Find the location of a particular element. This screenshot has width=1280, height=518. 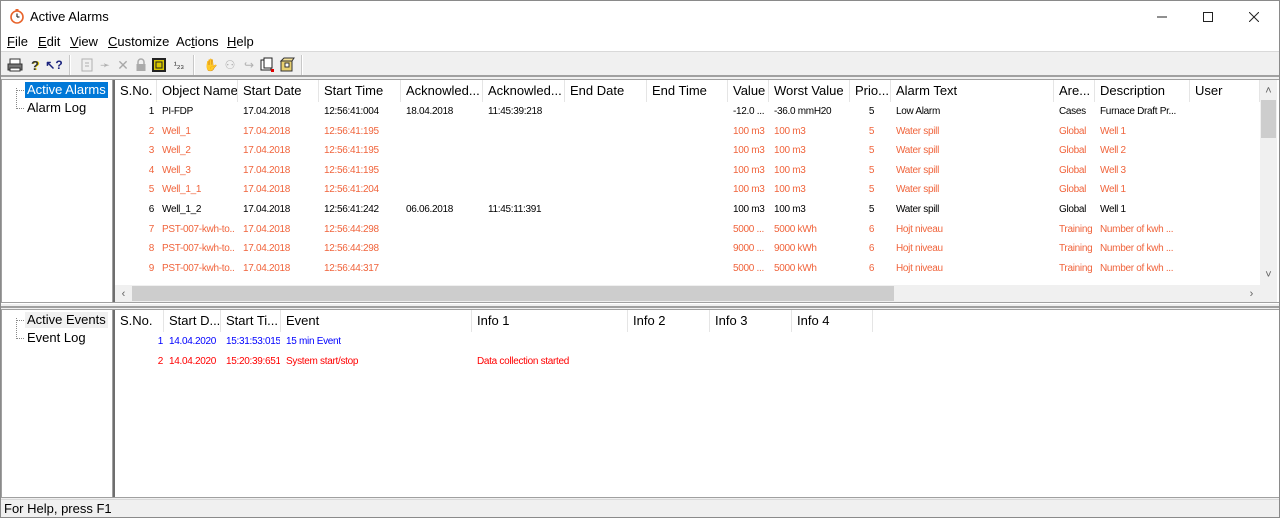

alarm-cell-desc: Well 3 is located at coordinates (1113, 170).